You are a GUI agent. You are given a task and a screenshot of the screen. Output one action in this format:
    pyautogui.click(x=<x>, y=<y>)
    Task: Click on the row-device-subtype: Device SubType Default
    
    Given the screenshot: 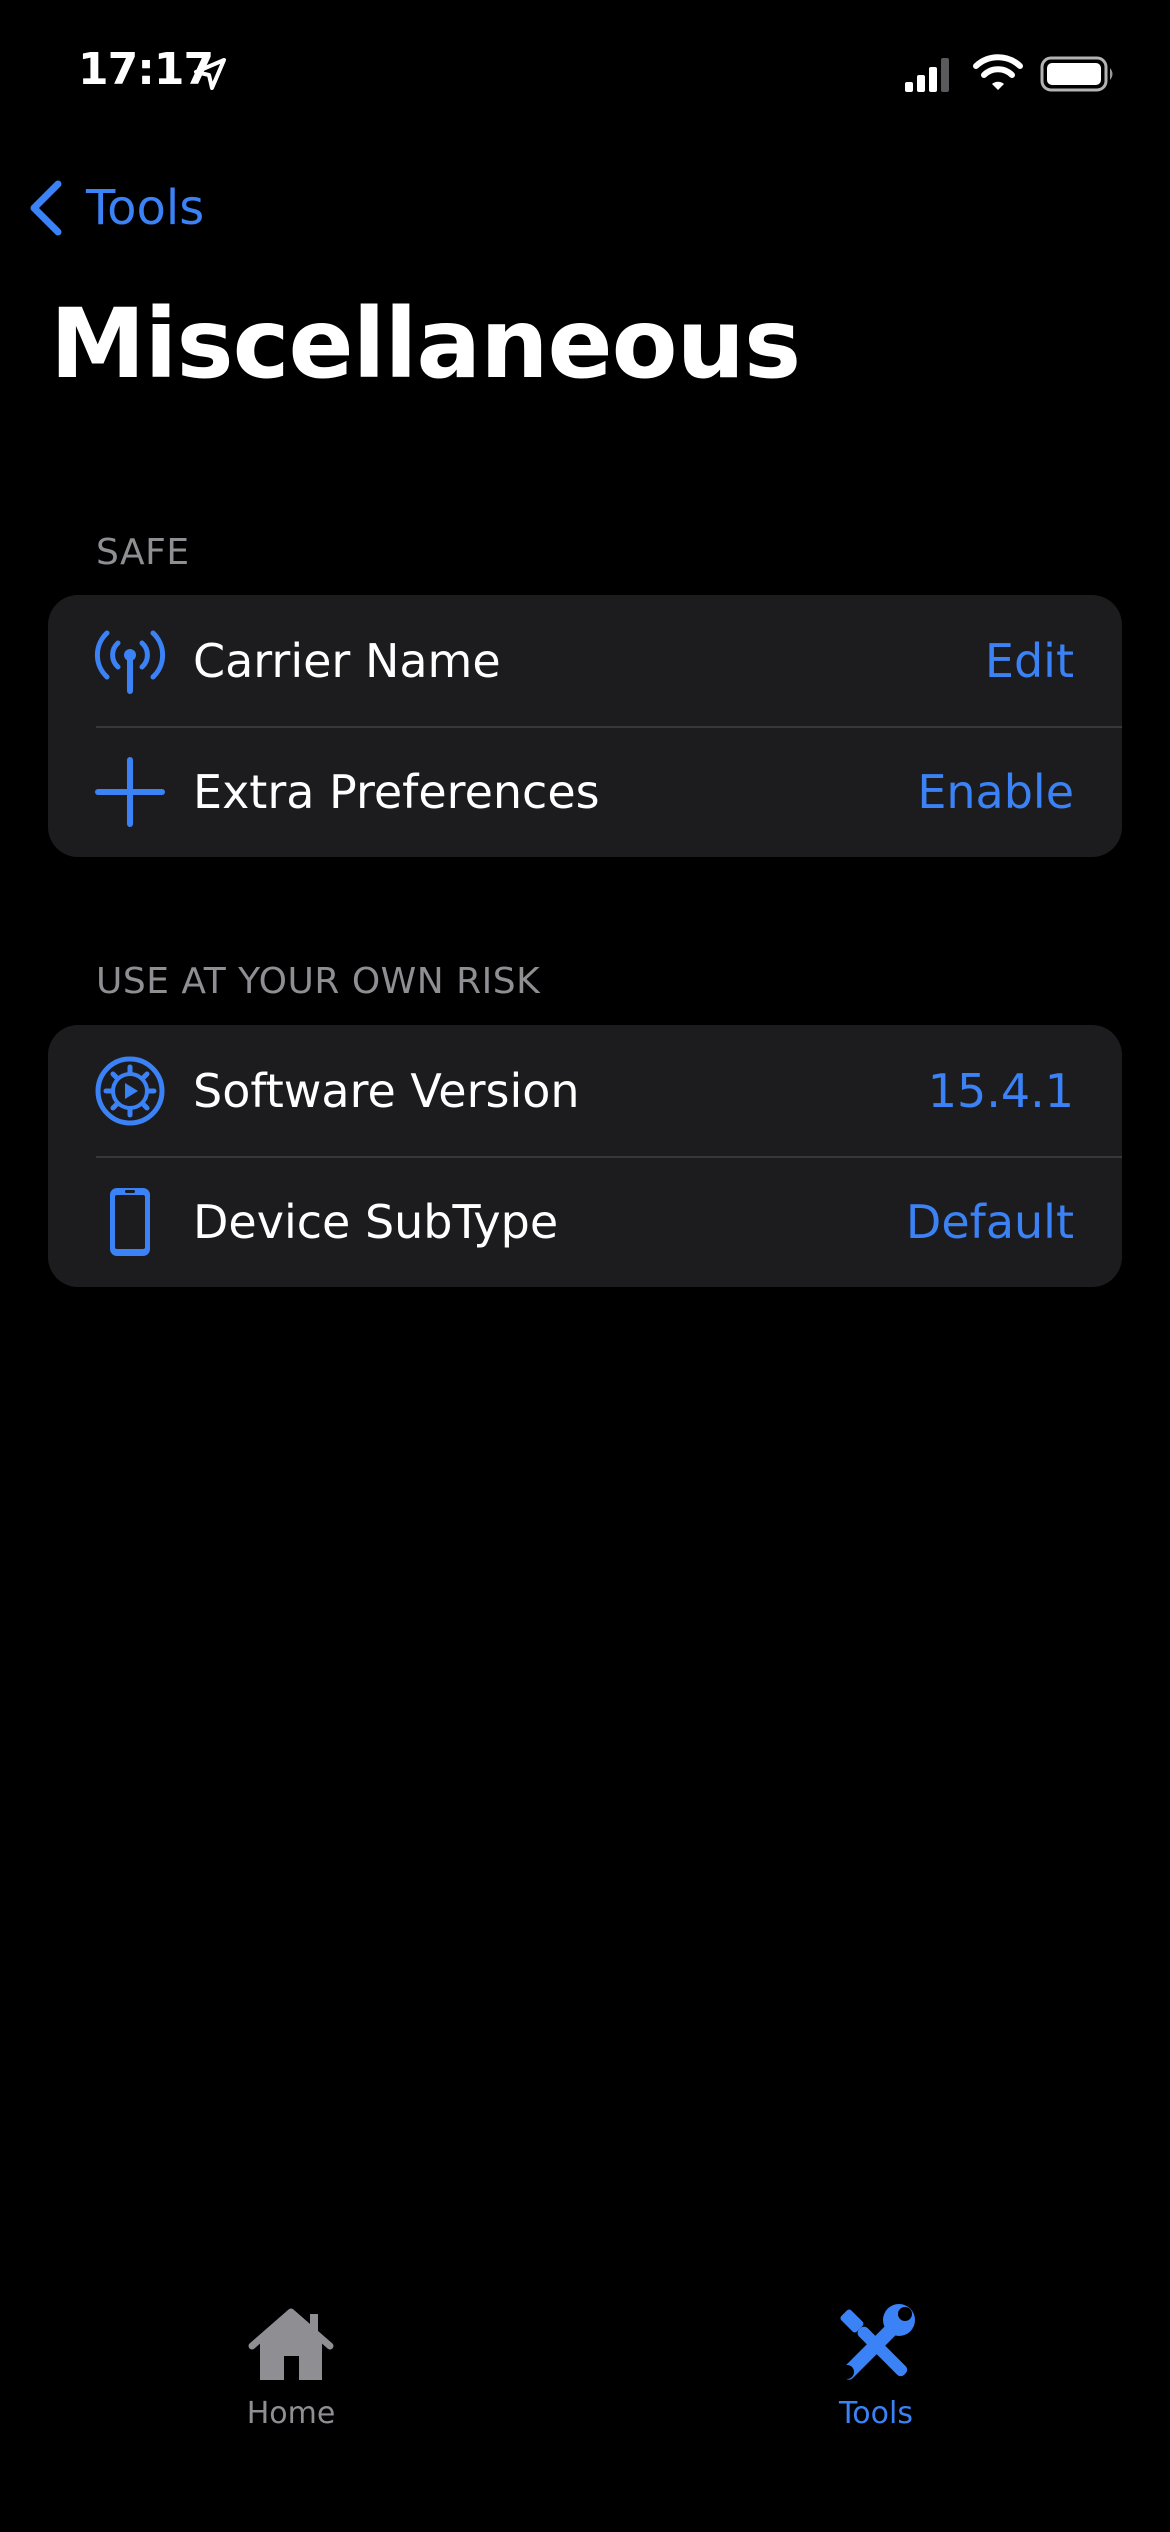 What is the action you would take?
    pyautogui.click(x=585, y=1221)
    